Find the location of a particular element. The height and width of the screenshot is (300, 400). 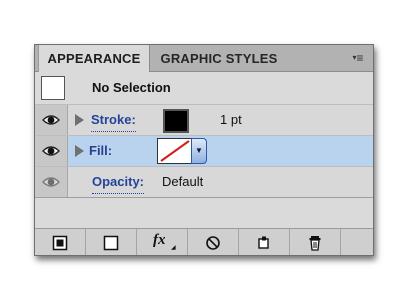

add-stroke-icon is located at coordinates (60, 243).